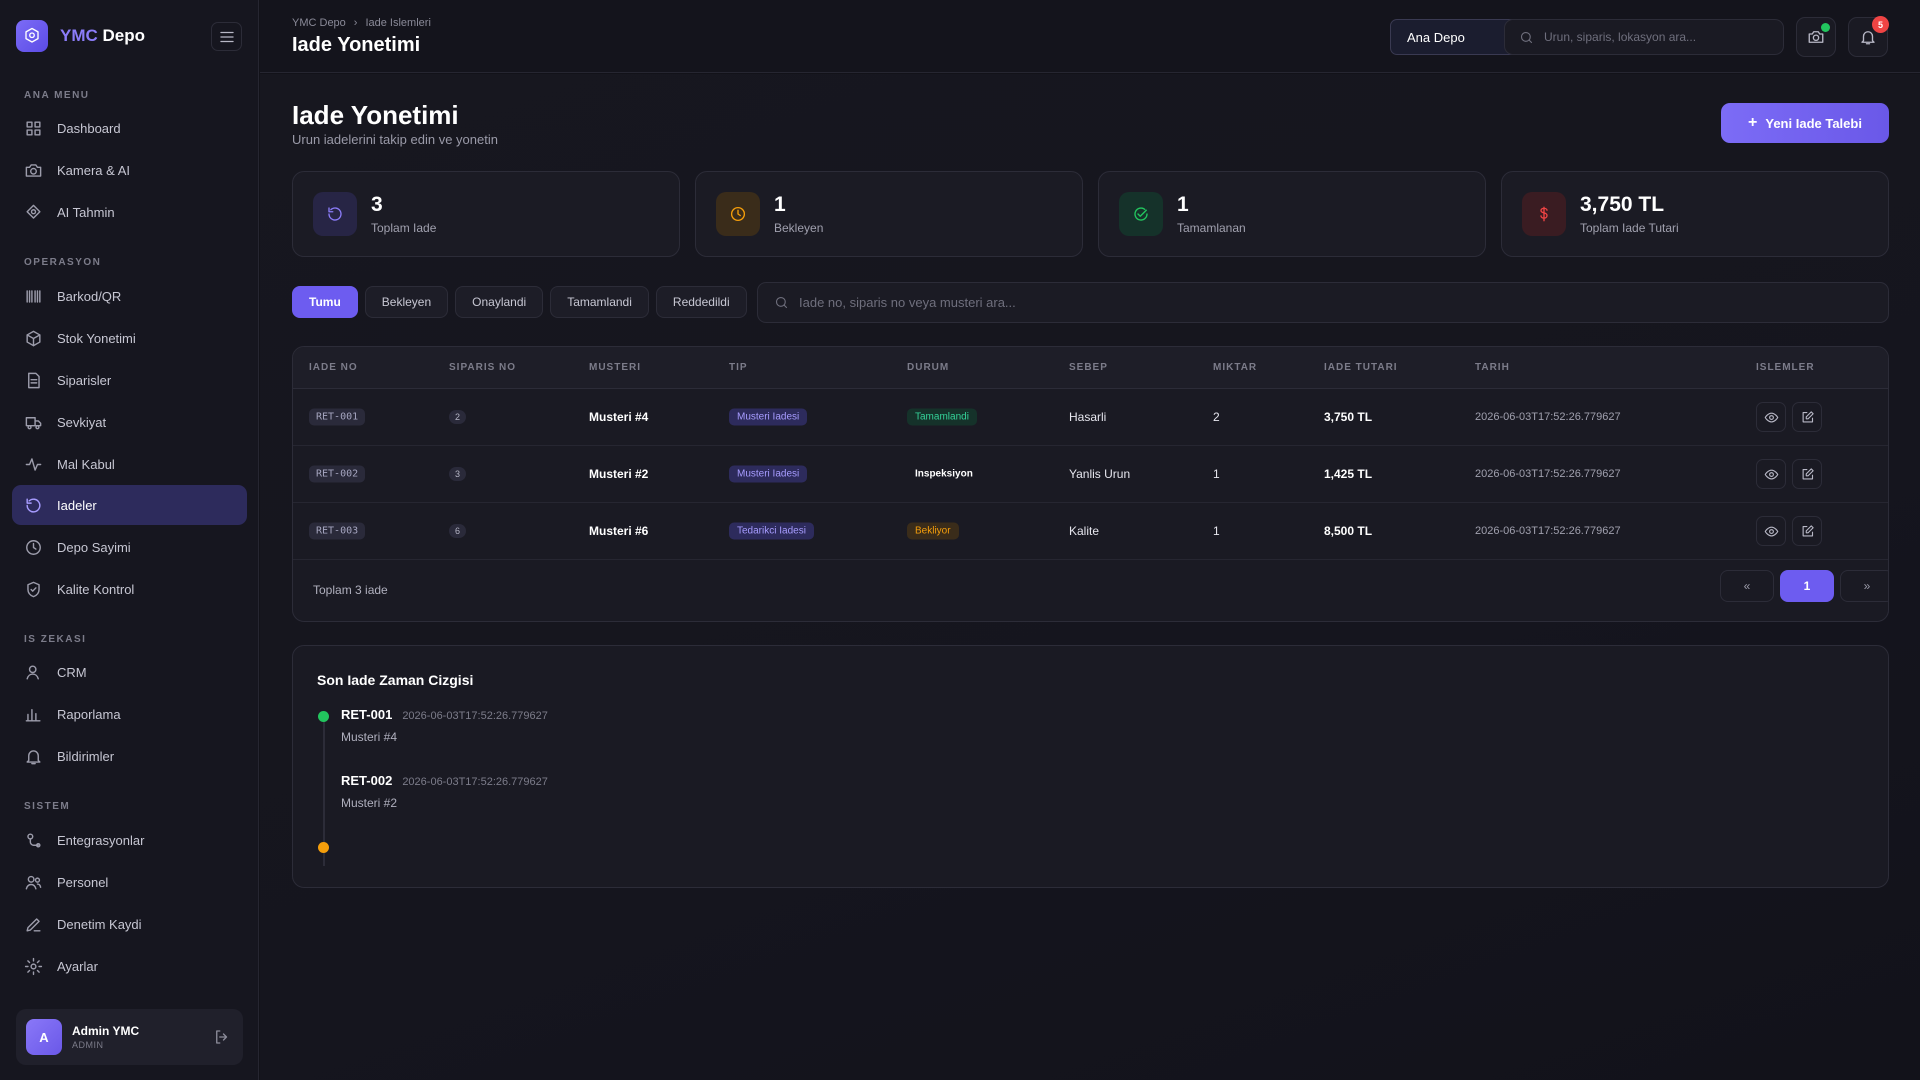 This screenshot has height=1080, width=1920. What do you see at coordinates (89, 714) in the screenshot?
I see `sidebar-item-label: Raporlama` at bounding box center [89, 714].